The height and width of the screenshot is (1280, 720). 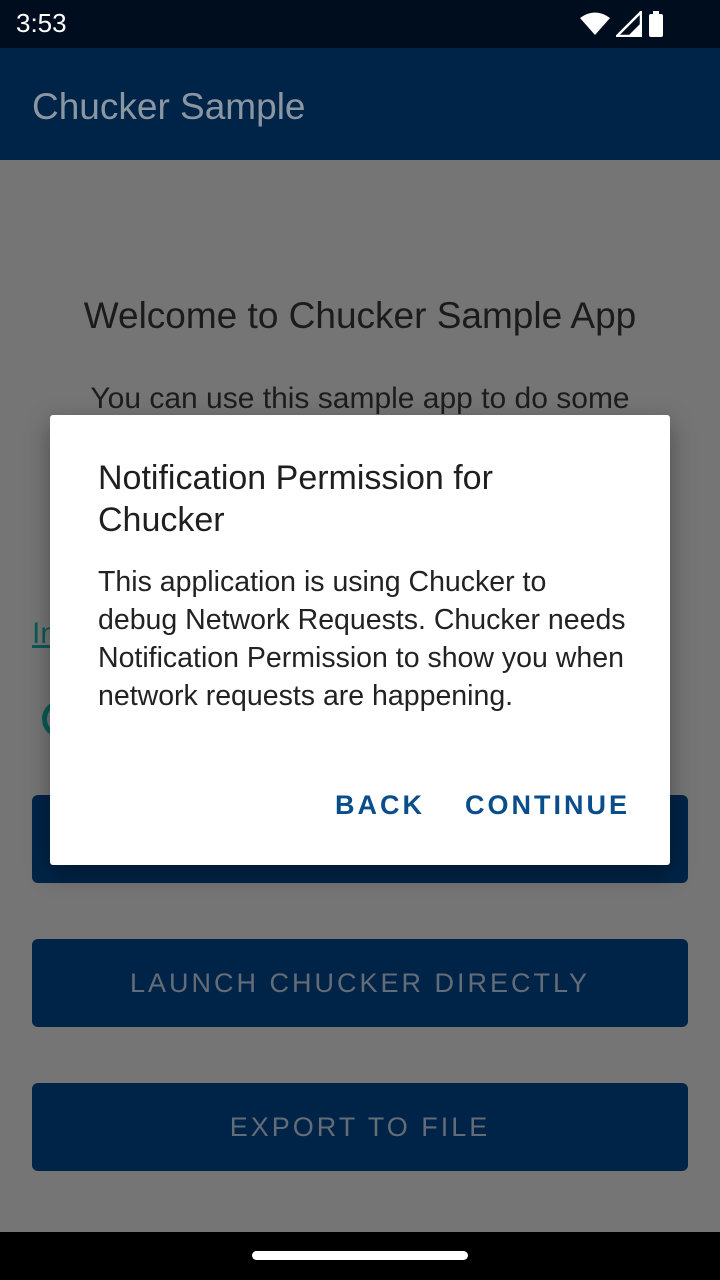 I want to click on cell-signal-icon, so click(x=629, y=24).